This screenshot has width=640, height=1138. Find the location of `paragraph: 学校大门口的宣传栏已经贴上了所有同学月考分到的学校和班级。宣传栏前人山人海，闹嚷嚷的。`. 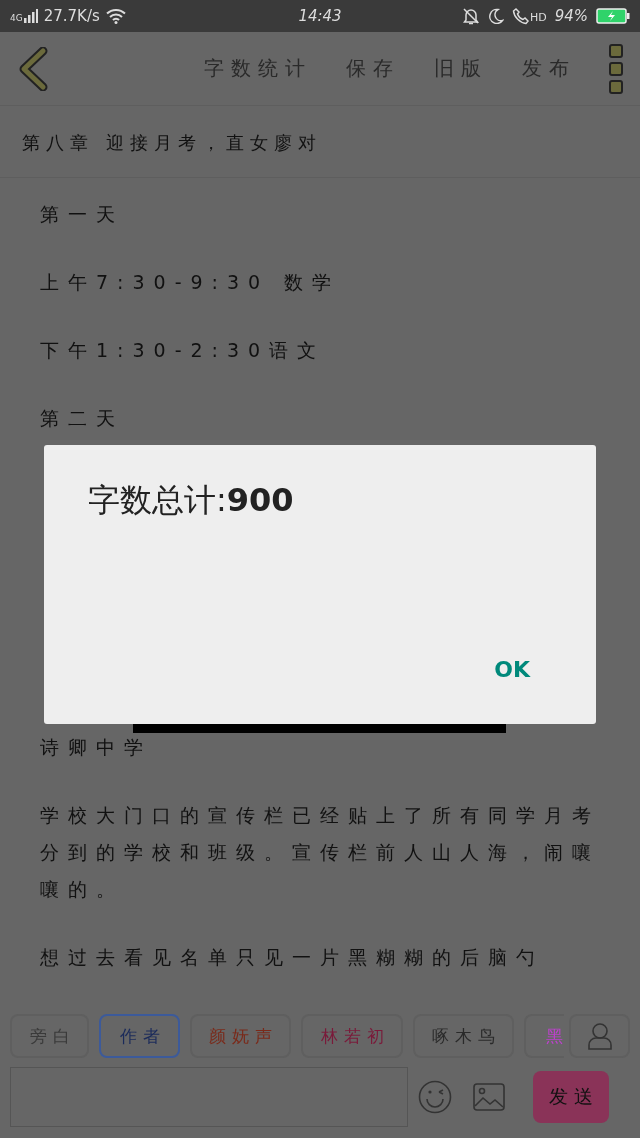

paragraph: 学校大门口的宣传栏已经贴上了所有同学月考分到的学校和班级。宣传栏前人山人海，闹嚷嚷的。 is located at coordinates (320, 852).